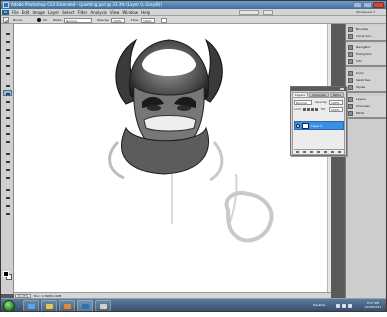 The image size is (387, 317). Describe the element at coordinates (319, 305) in the screenshot. I see `desktop-toolbar-label: Desktop` at that location.